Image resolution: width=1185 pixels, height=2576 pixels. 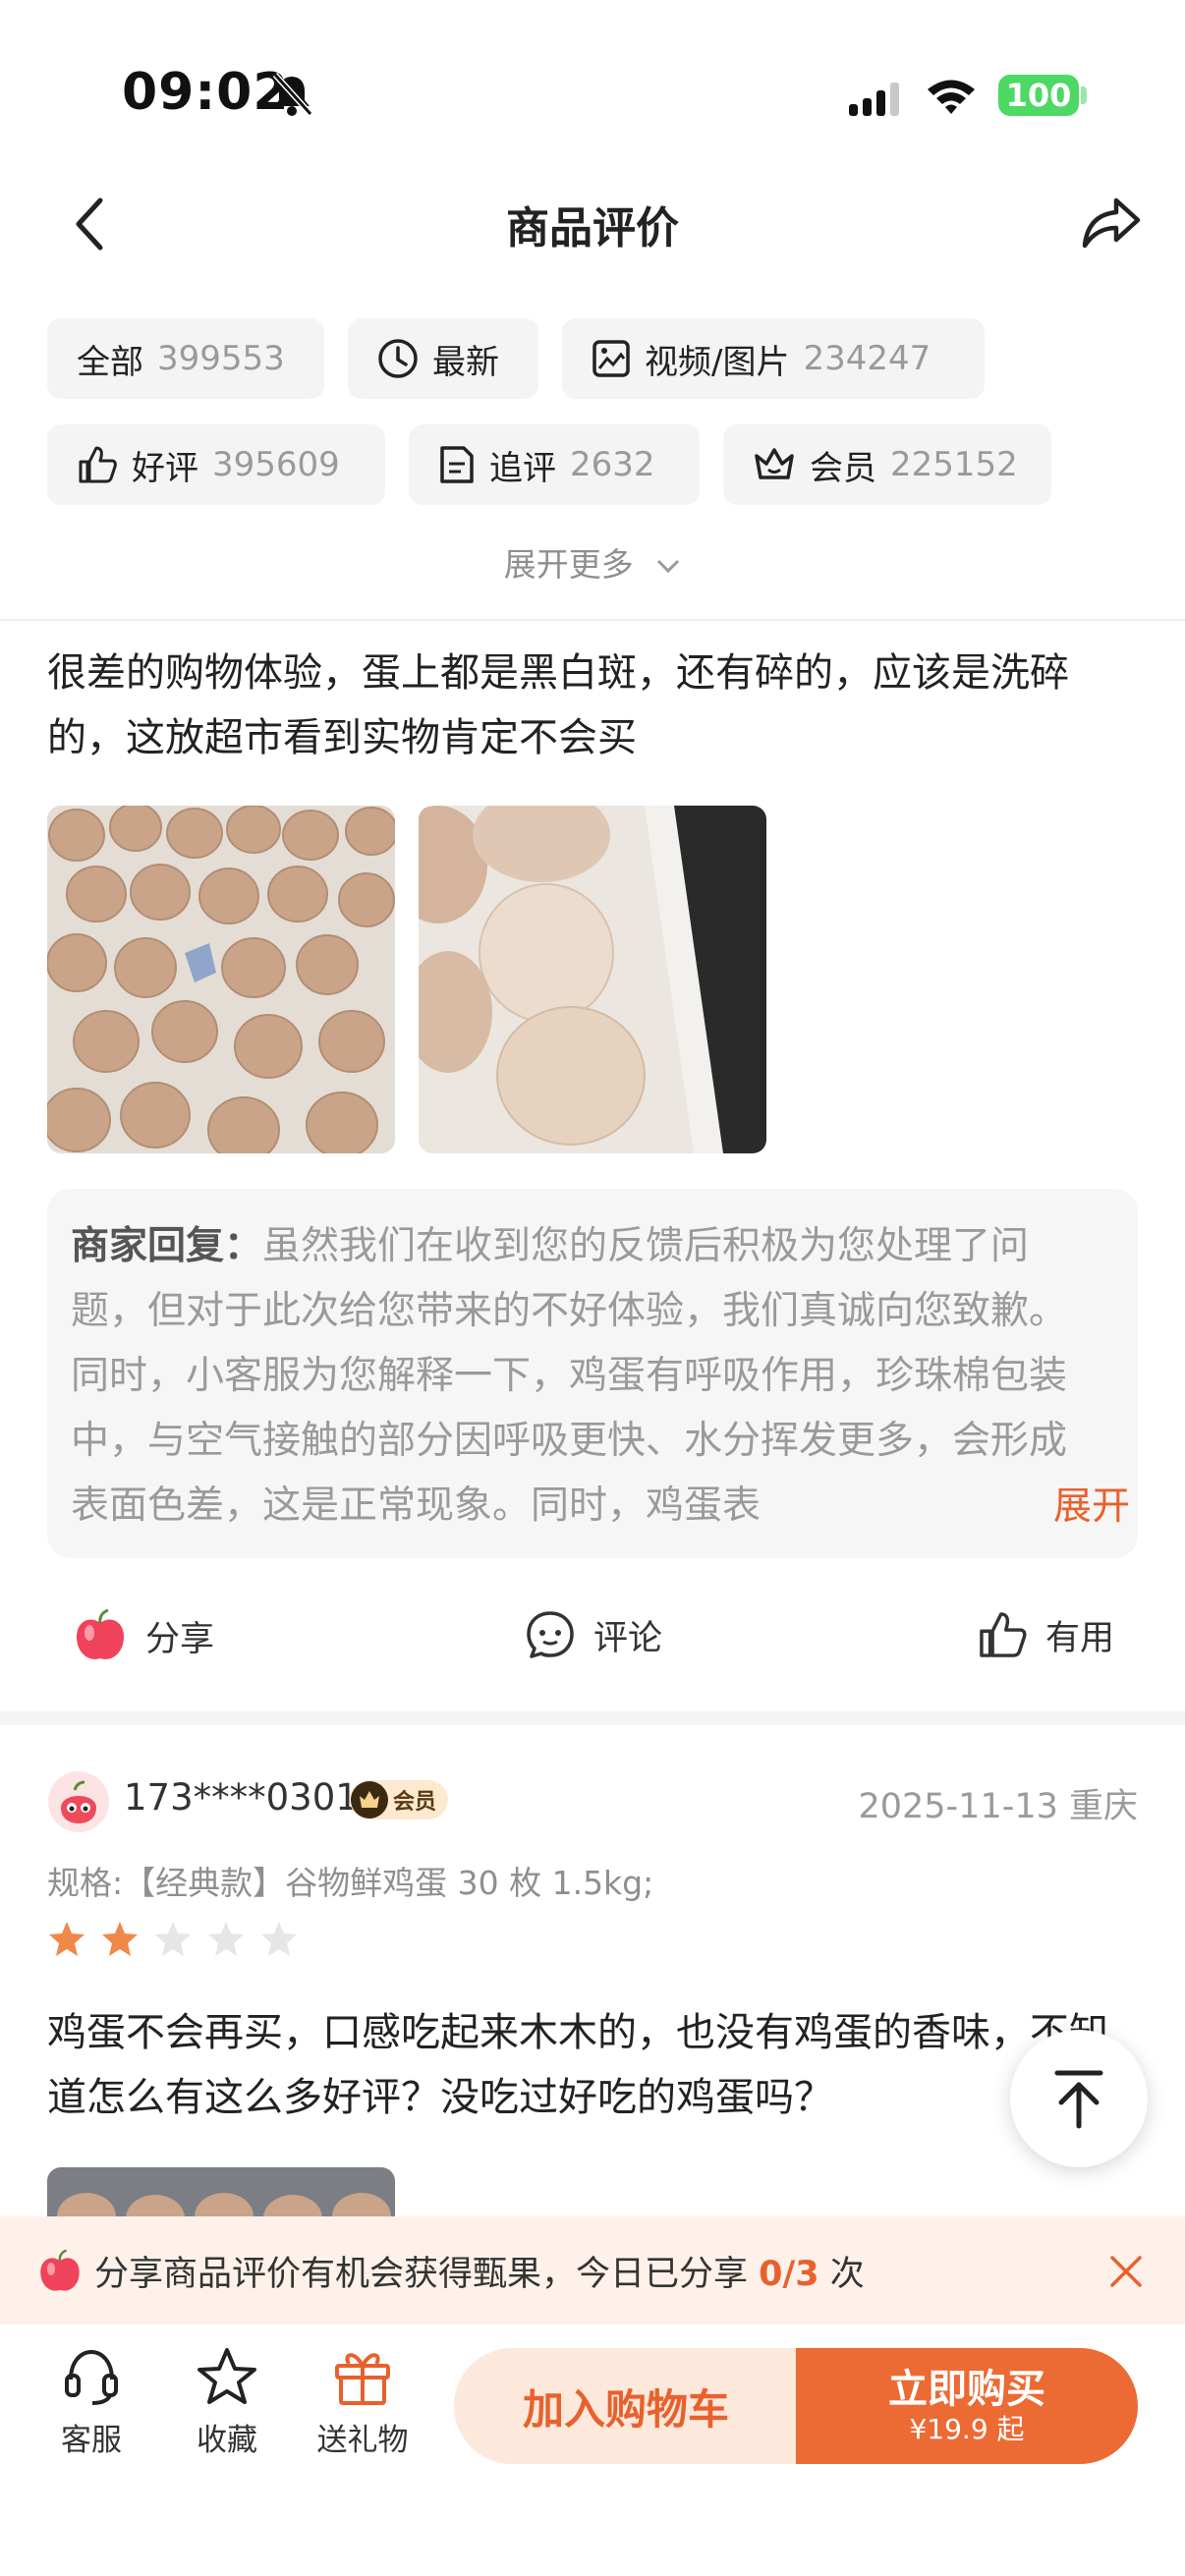 I want to click on comment-action: 评论, so click(x=594, y=1634).